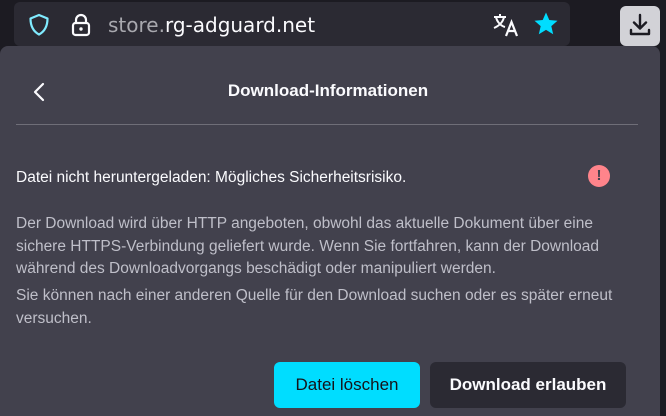 This screenshot has width=666, height=416. I want to click on url-text: store.rg-adguard.net, so click(211, 25).